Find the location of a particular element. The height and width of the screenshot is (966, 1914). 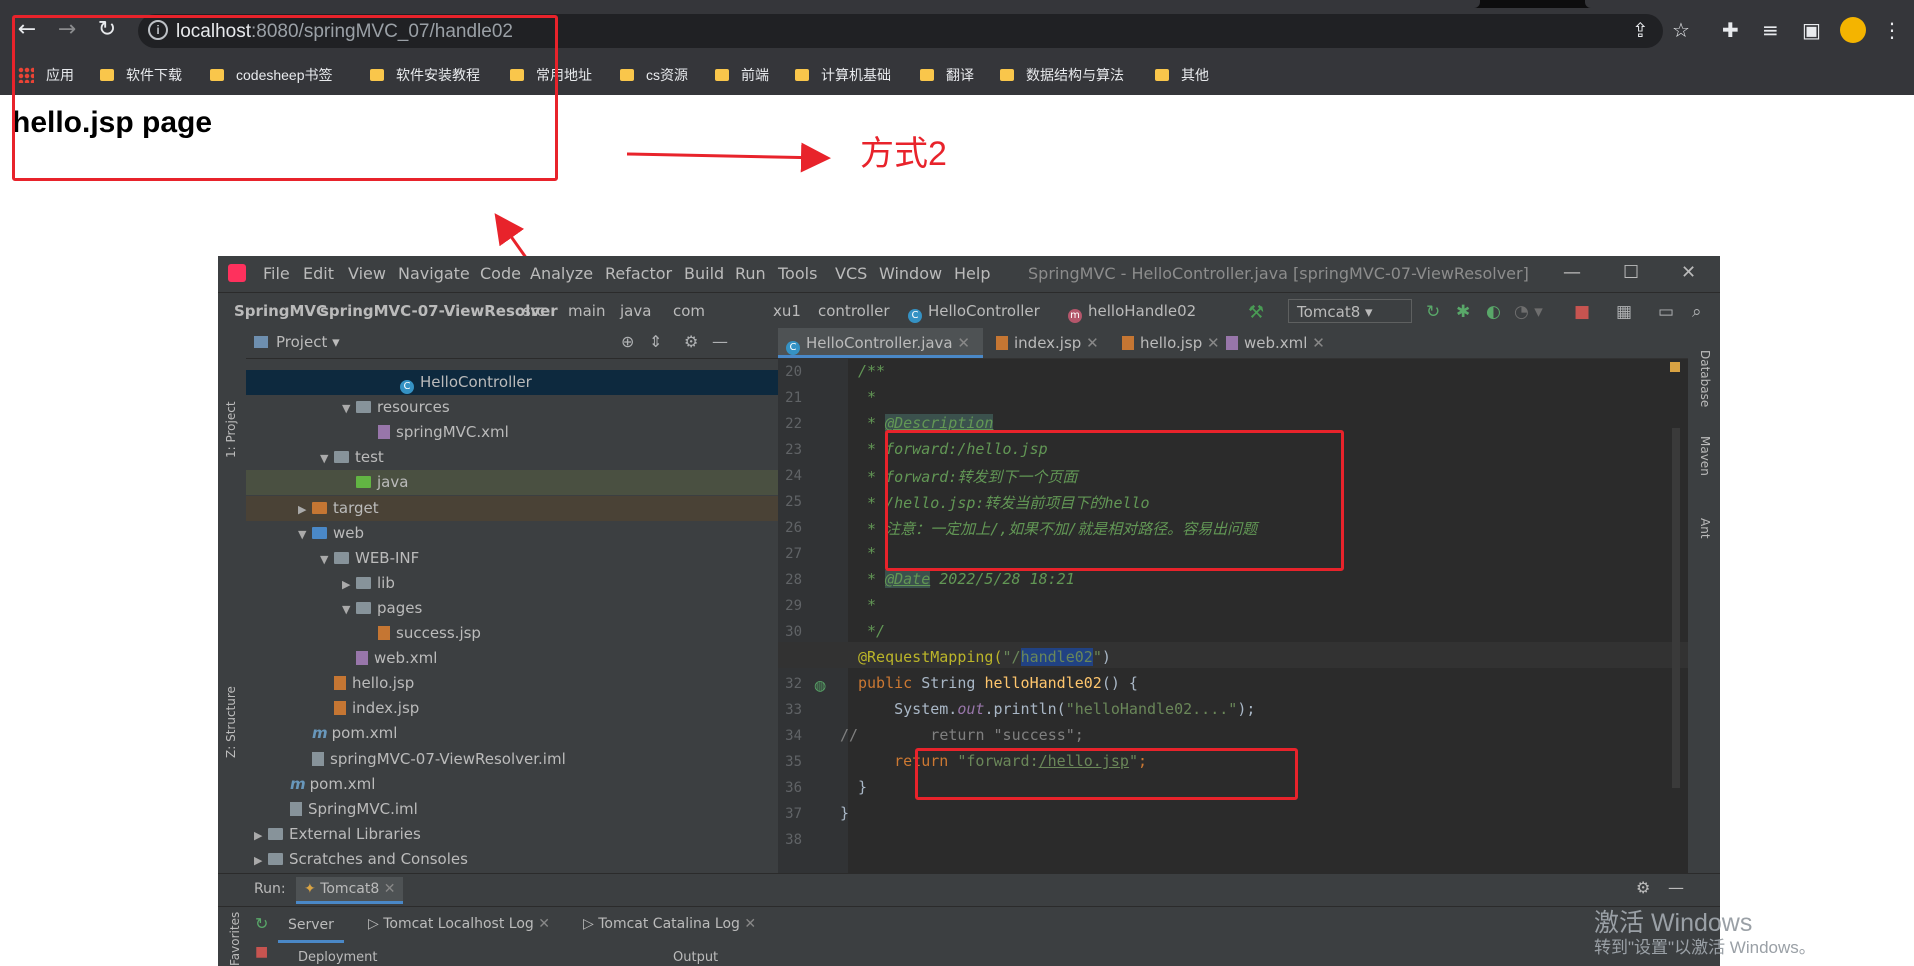

tree-item: ▼ pages is located at coordinates (554, 608).